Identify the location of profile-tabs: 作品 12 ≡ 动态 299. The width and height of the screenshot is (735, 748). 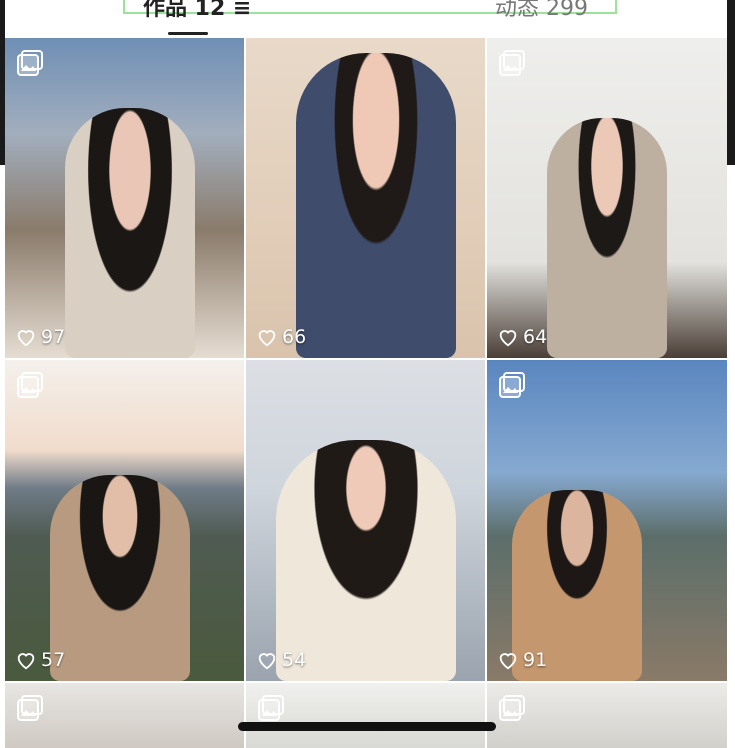
(366, 19).